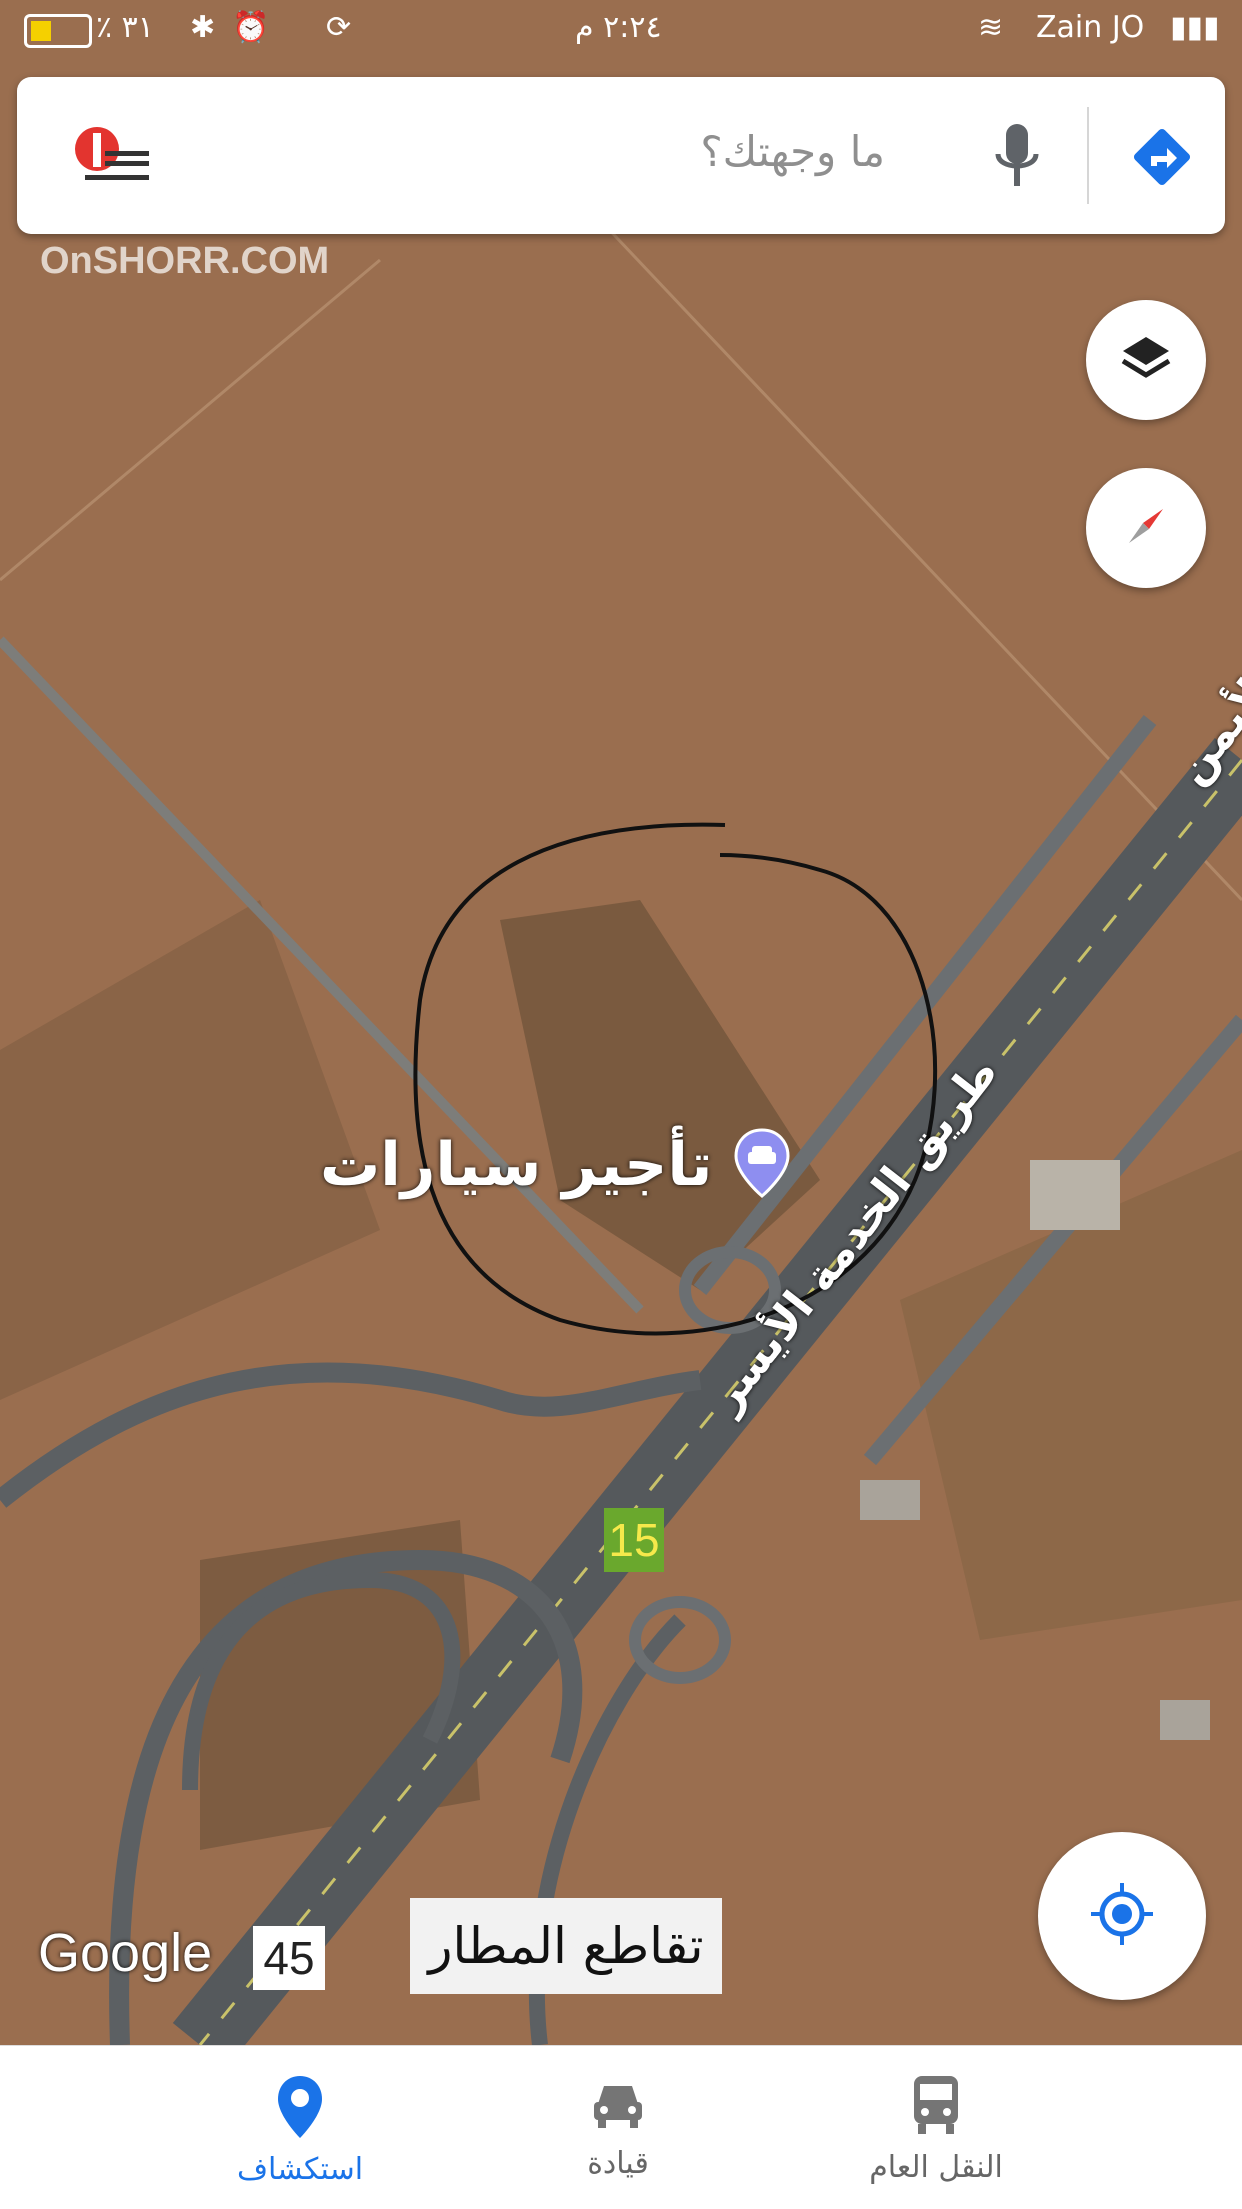 This screenshot has width=1242, height=2209. What do you see at coordinates (936, 2167) in the screenshot?
I see `tab-transit-label: النقل العام` at bounding box center [936, 2167].